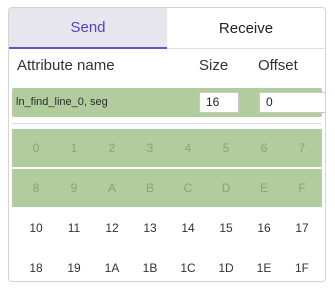  I want to click on tab-receive: Receive, so click(246, 28).